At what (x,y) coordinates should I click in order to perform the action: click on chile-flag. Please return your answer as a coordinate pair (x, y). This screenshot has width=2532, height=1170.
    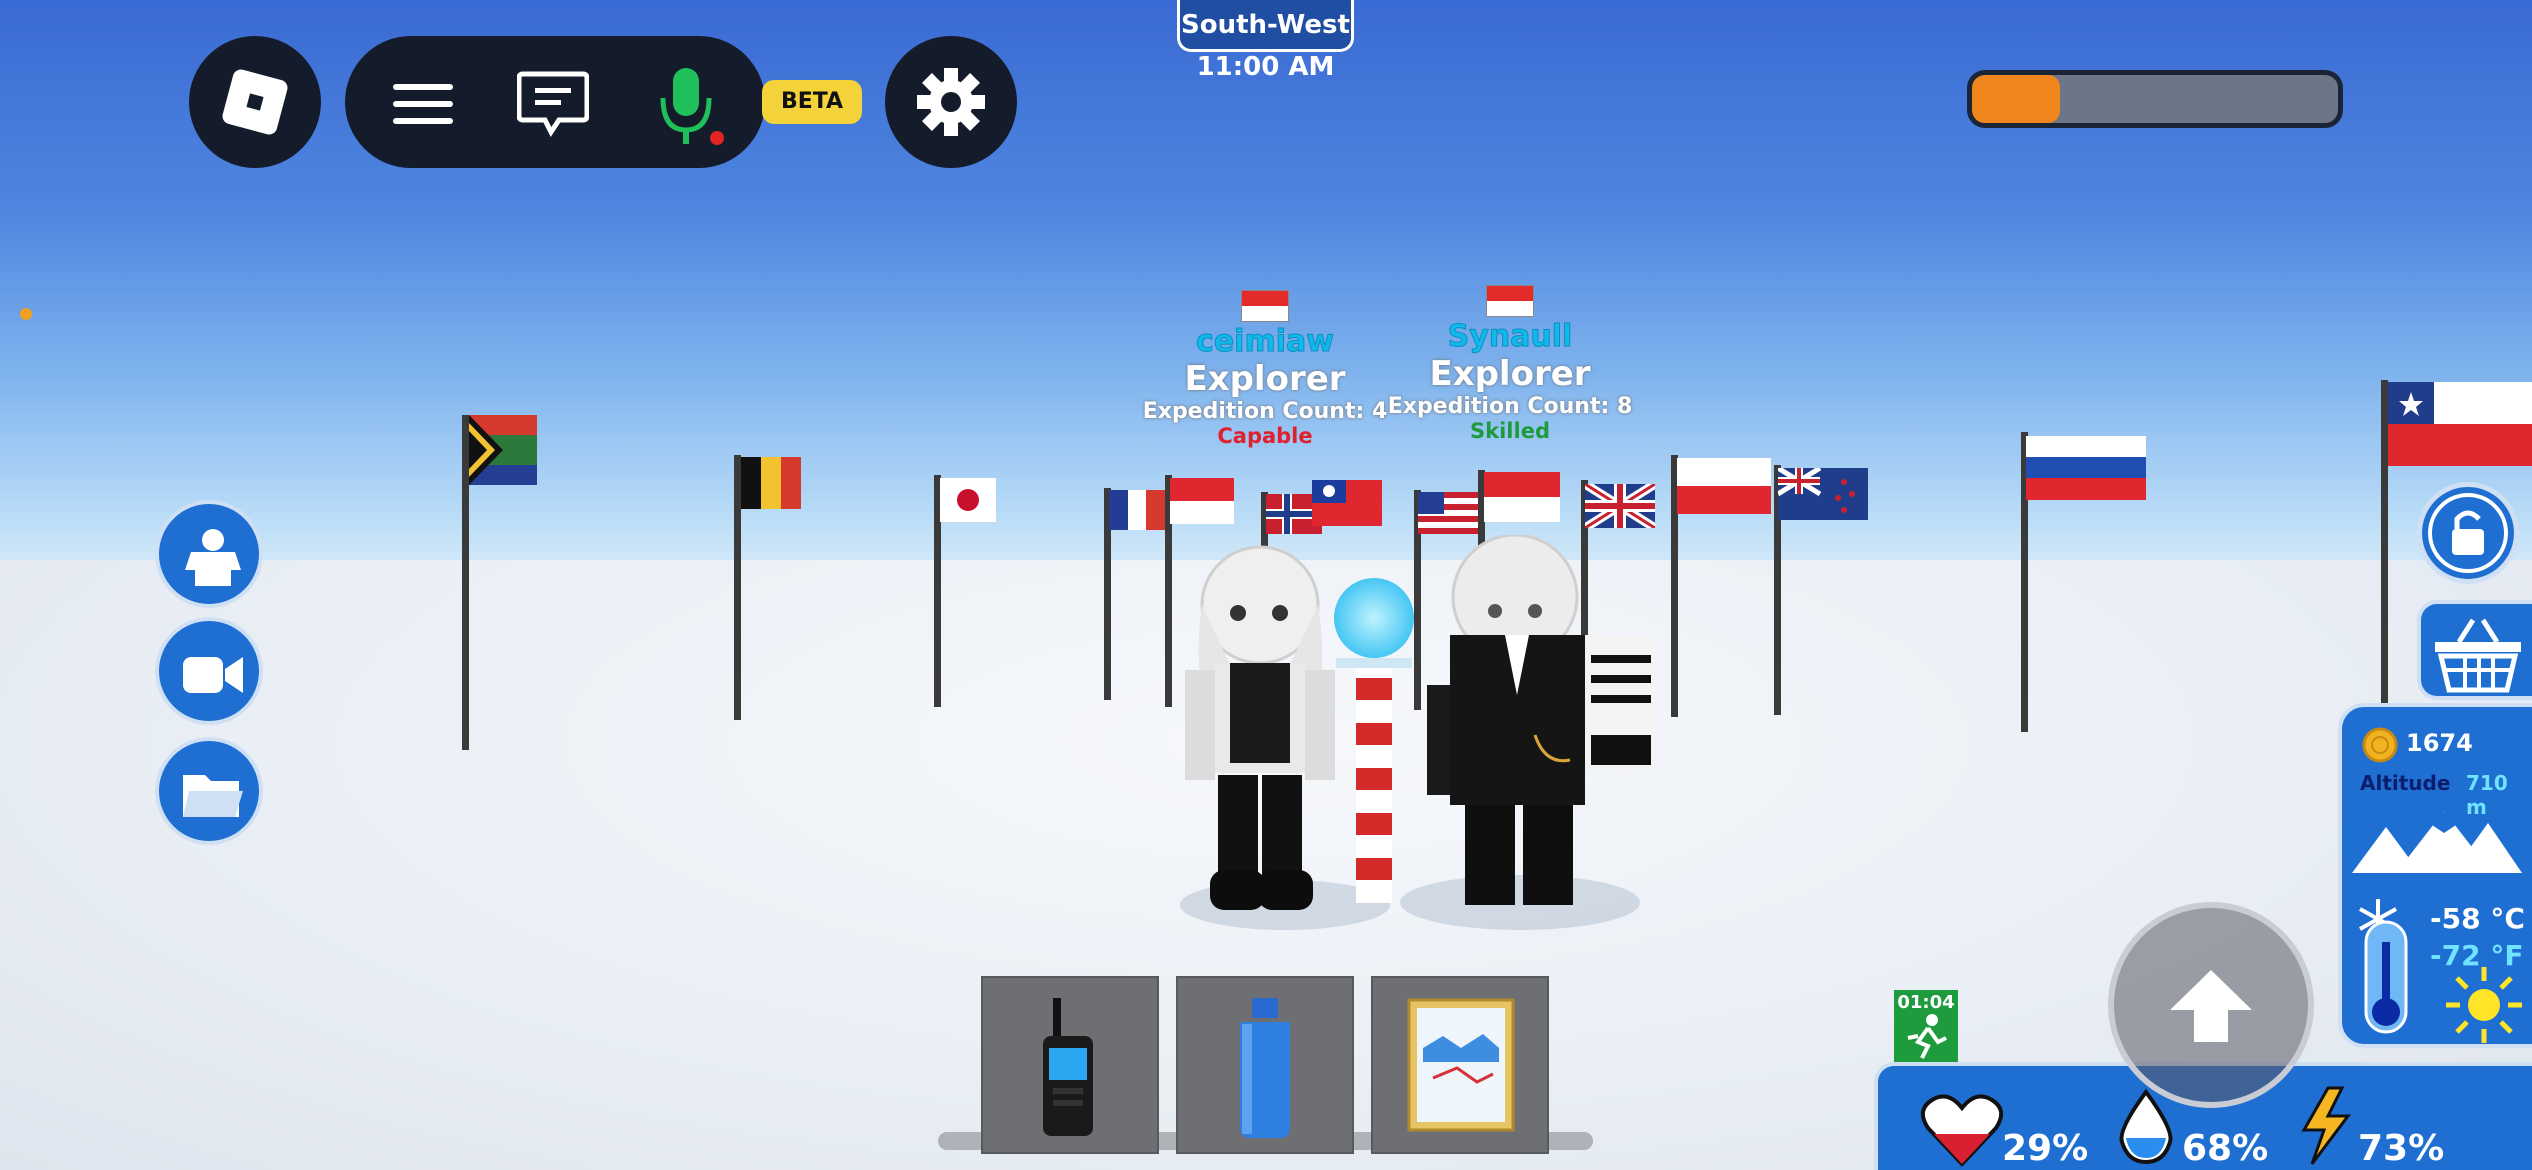
    Looking at the image, I should click on (2460, 424).